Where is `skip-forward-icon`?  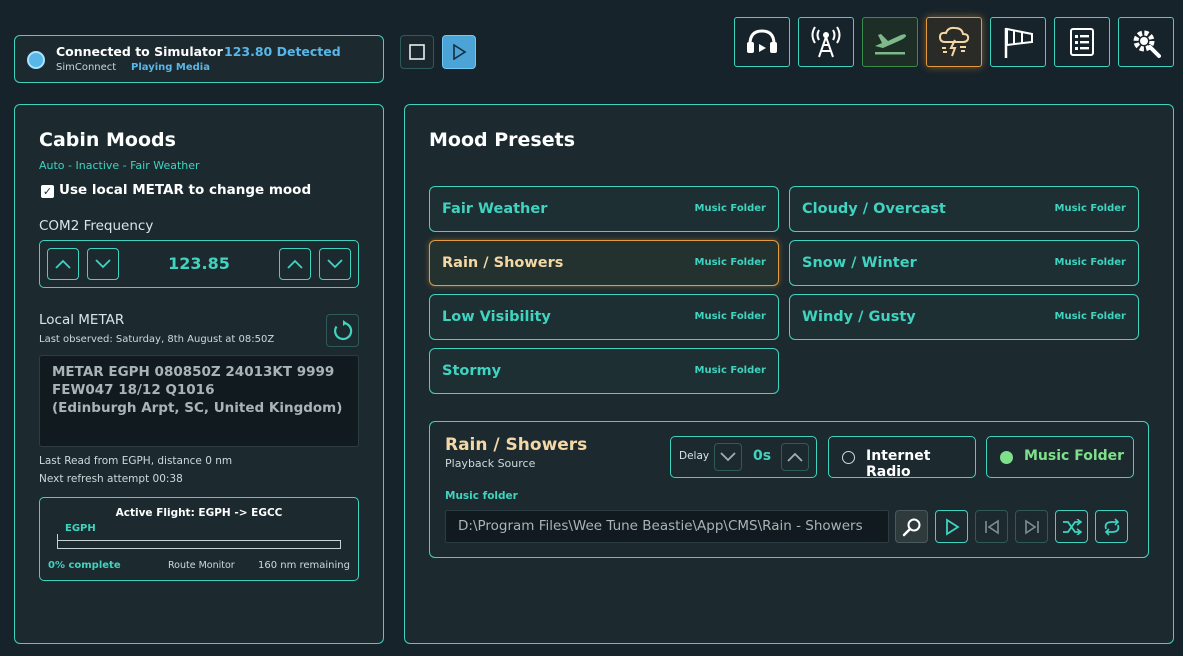 skip-forward-icon is located at coordinates (1031, 526).